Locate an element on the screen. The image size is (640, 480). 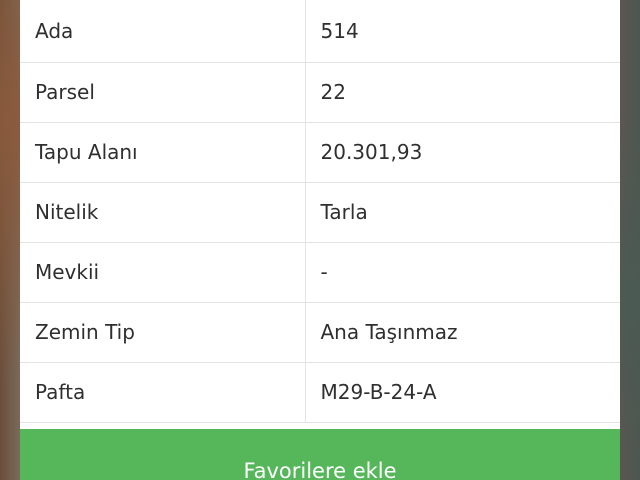
row-value: Tarla is located at coordinates (462, 212).